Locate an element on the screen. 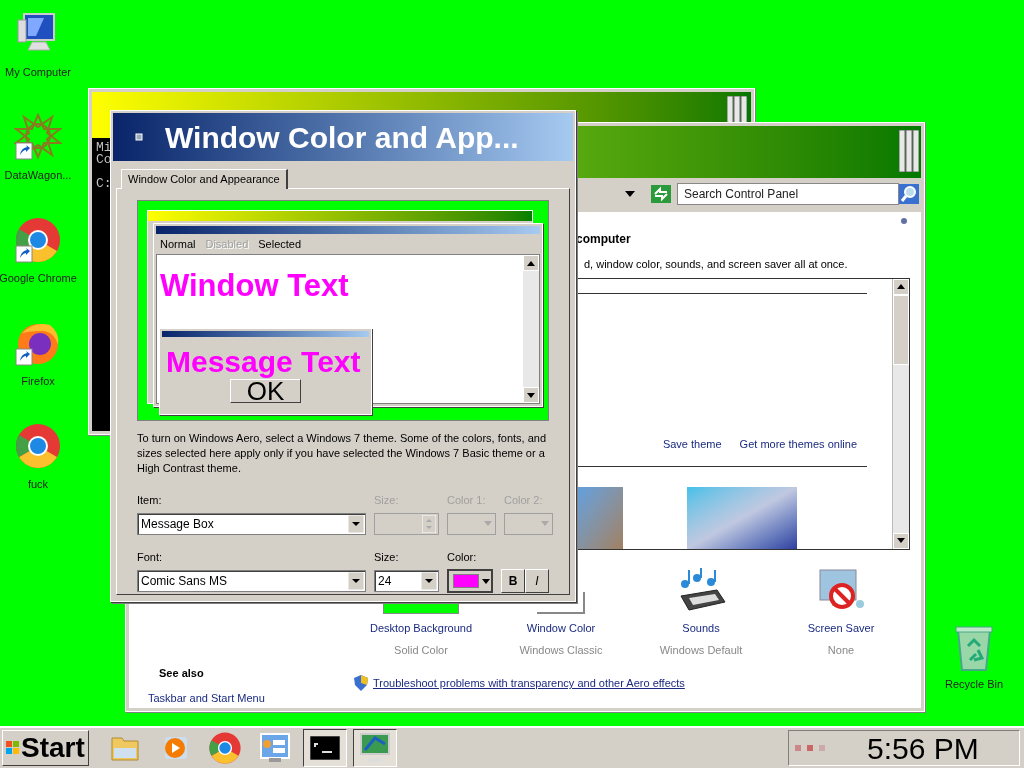 The height and width of the screenshot is (768, 1024). clock: 5:56 PM is located at coordinates (923, 746).